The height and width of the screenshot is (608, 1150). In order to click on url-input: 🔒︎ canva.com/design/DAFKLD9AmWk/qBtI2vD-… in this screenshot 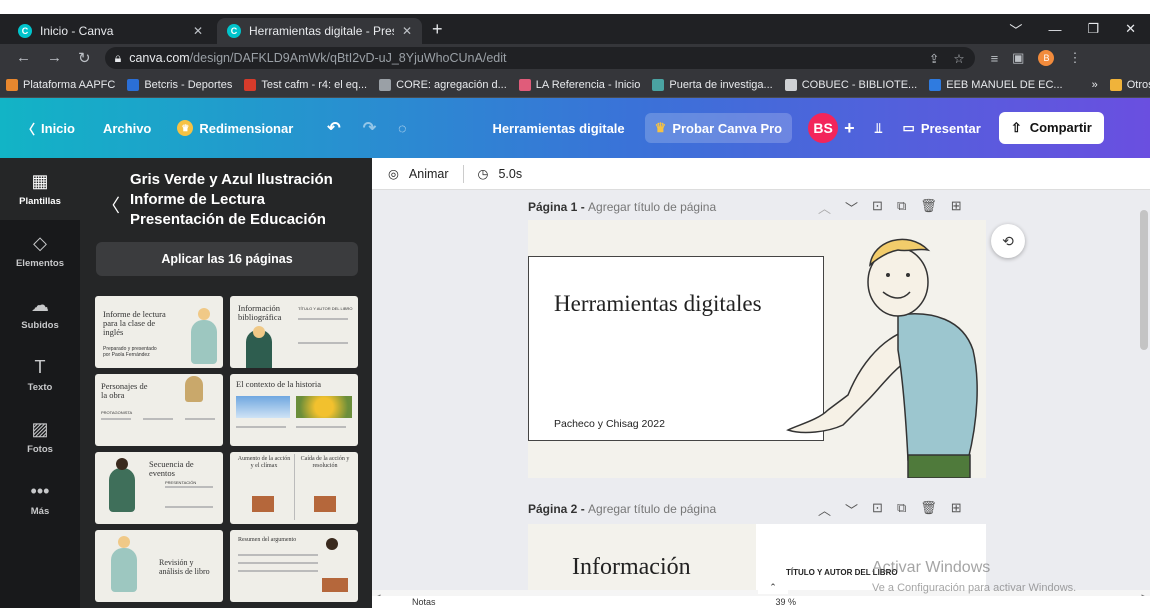, I will do `click(539, 58)`.